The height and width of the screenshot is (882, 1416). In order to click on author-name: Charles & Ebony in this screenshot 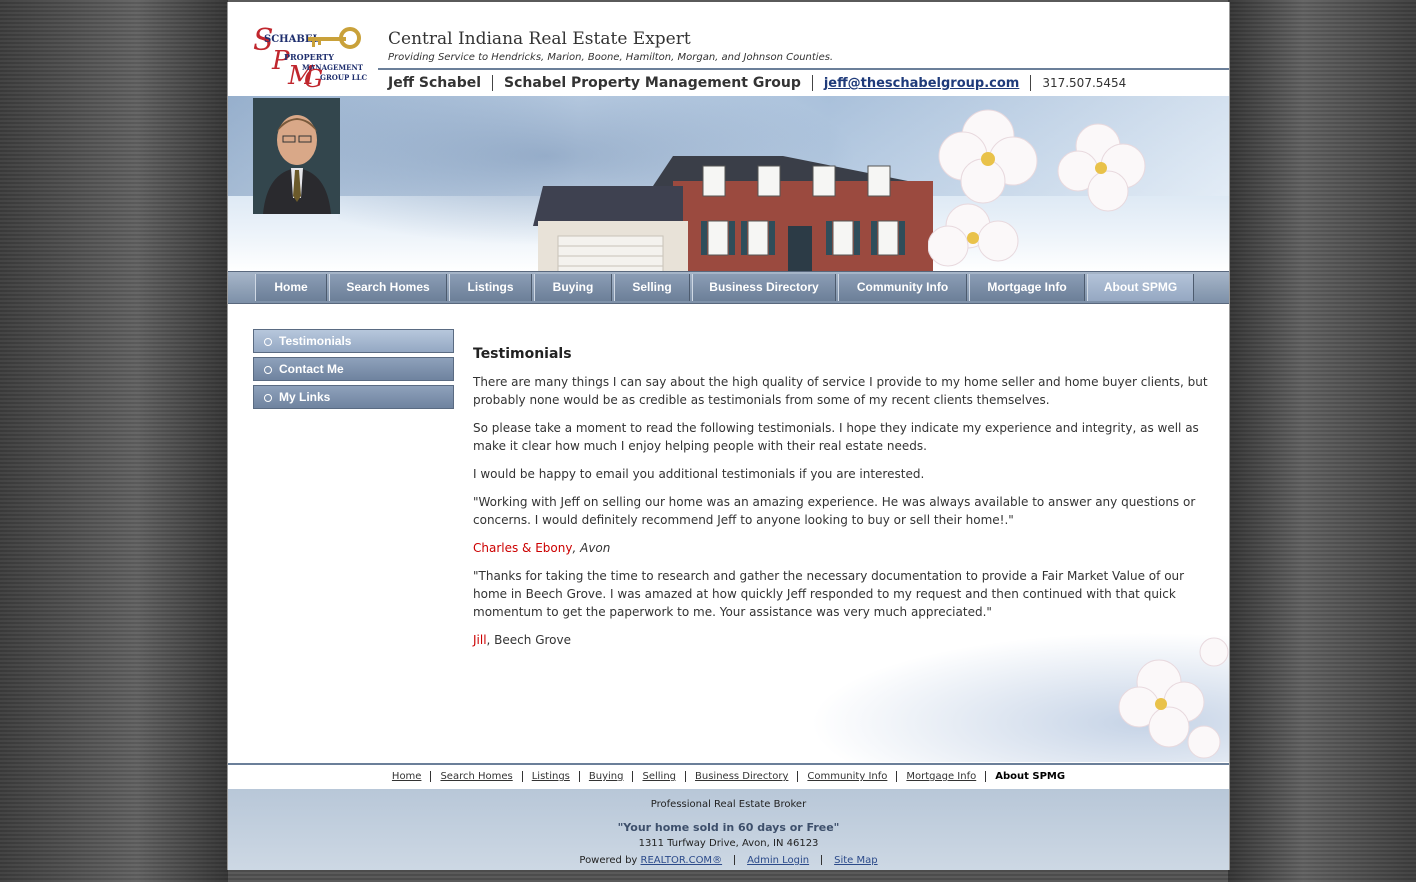, I will do `click(523, 548)`.